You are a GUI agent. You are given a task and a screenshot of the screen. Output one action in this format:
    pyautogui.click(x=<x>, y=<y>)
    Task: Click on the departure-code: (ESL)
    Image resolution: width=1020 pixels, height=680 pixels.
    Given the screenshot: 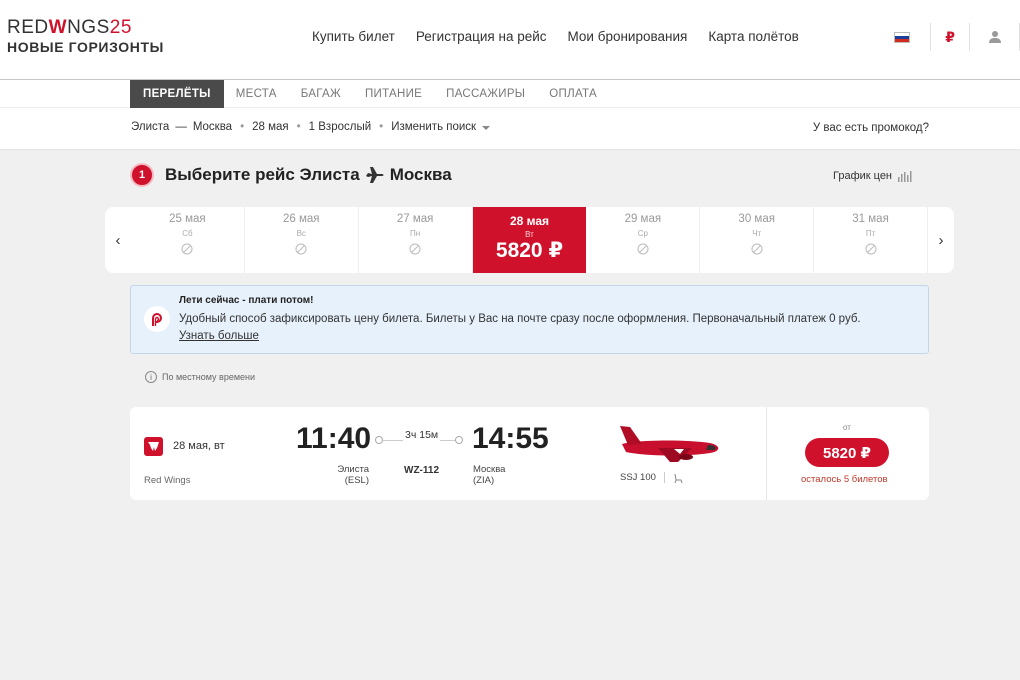 What is the action you would take?
    pyautogui.click(x=356, y=480)
    